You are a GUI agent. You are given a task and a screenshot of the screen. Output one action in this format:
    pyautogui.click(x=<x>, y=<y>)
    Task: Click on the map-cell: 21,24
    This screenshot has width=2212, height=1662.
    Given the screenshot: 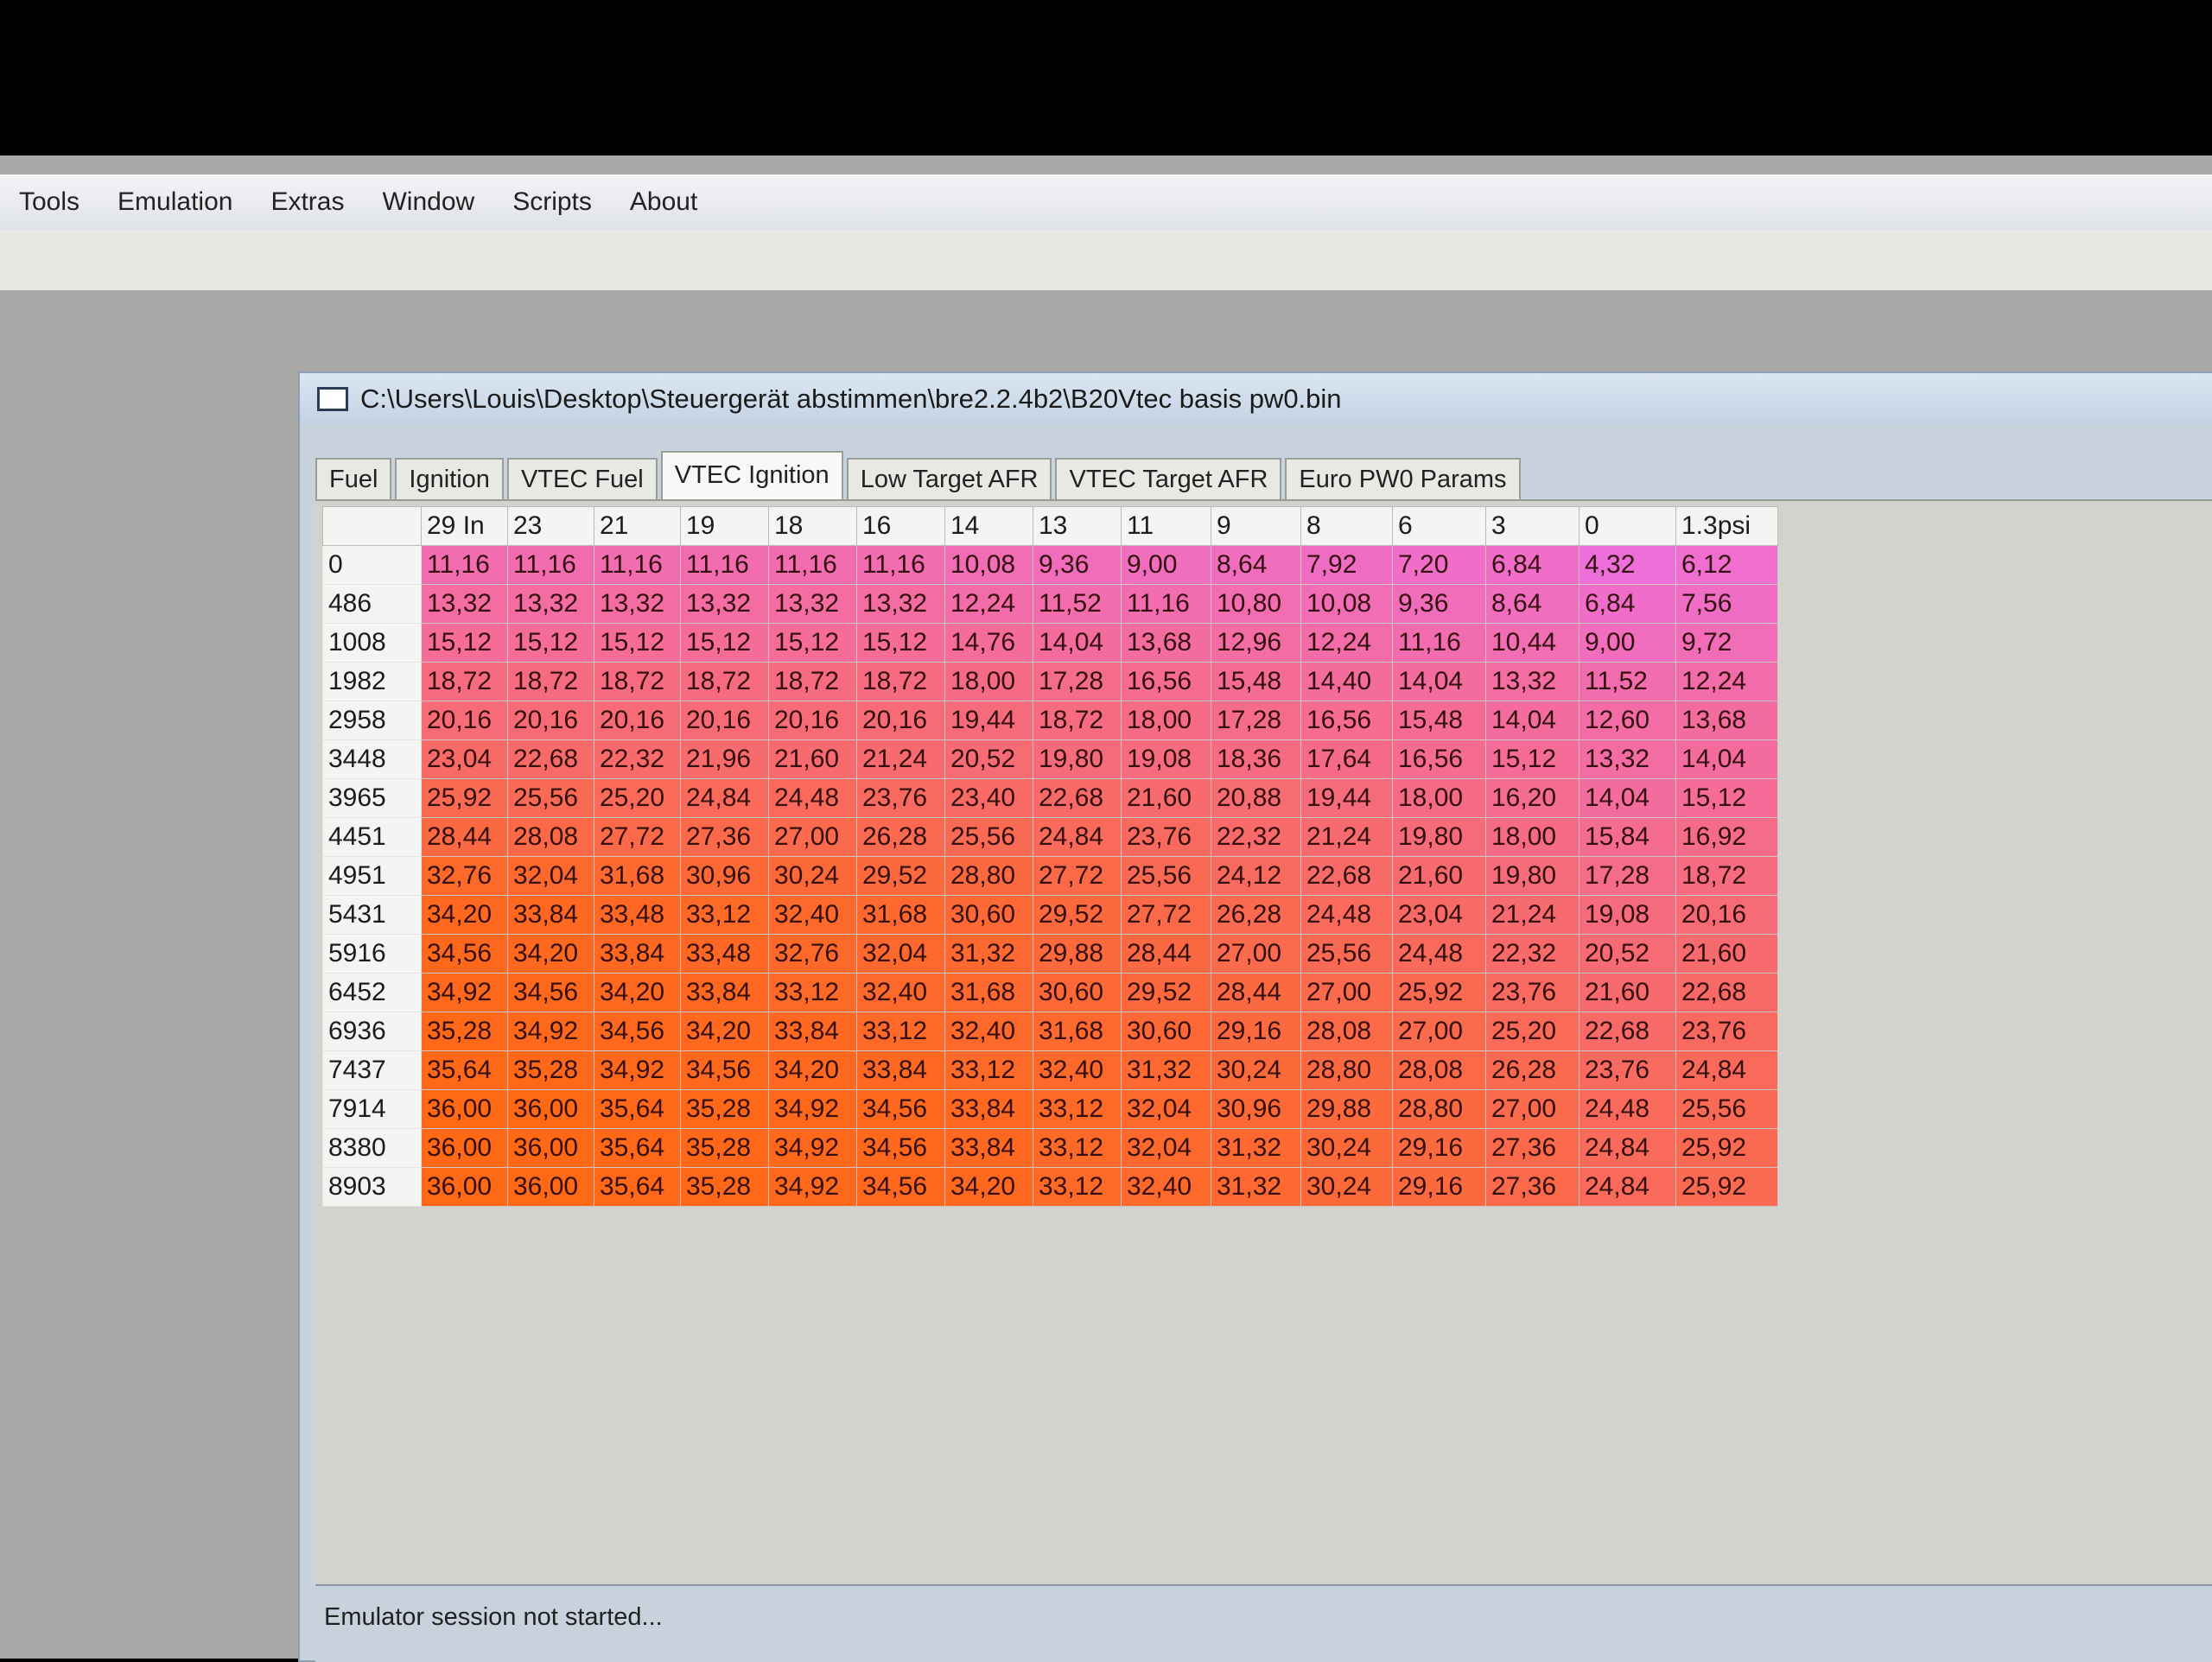 What is the action you would take?
    pyautogui.click(x=1532, y=915)
    